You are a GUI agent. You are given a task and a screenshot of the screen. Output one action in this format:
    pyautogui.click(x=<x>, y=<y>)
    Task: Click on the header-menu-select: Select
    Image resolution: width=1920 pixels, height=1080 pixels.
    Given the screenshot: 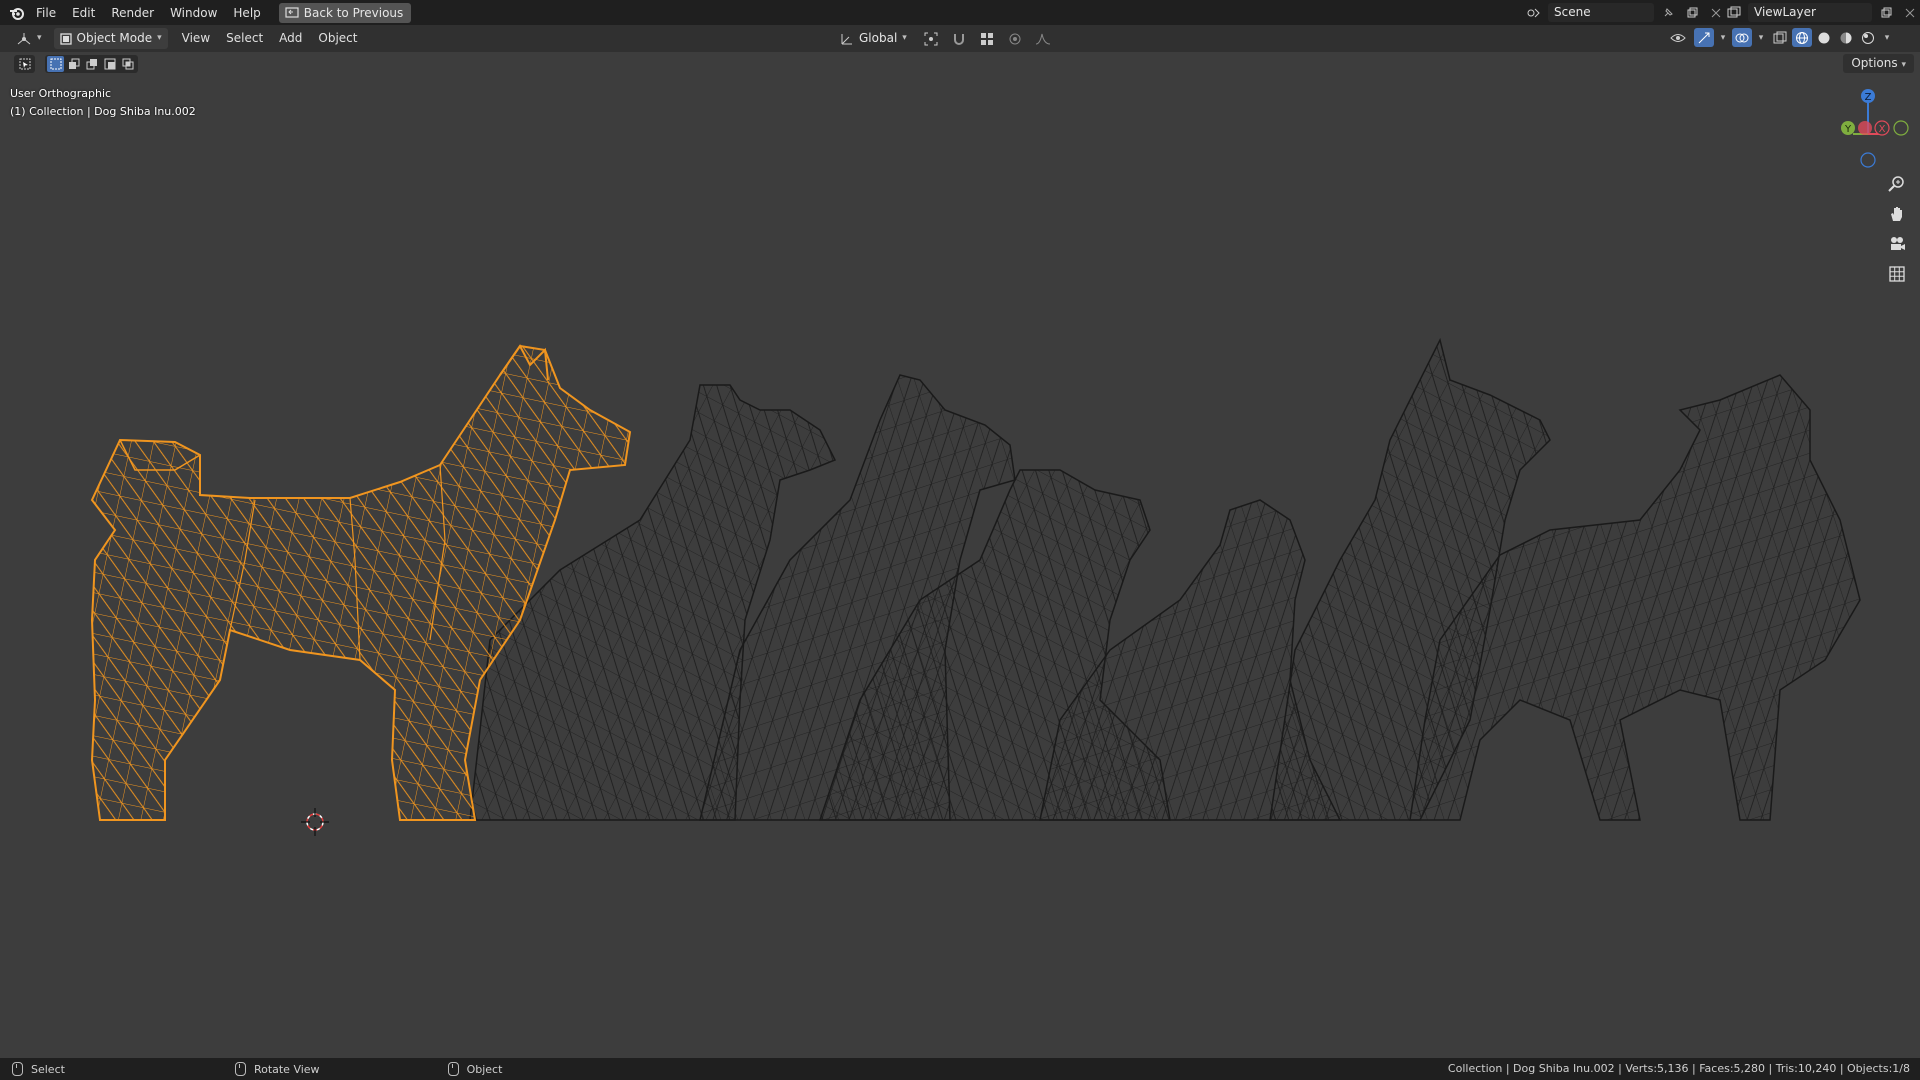 What is the action you would take?
    pyautogui.click(x=244, y=38)
    